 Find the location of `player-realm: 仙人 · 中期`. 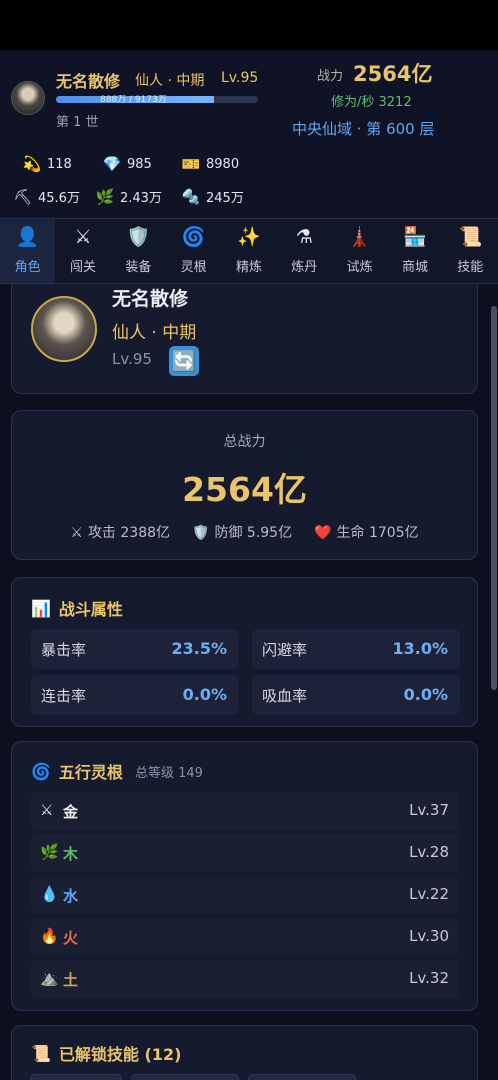

player-realm: 仙人 · 中期 is located at coordinates (170, 81).